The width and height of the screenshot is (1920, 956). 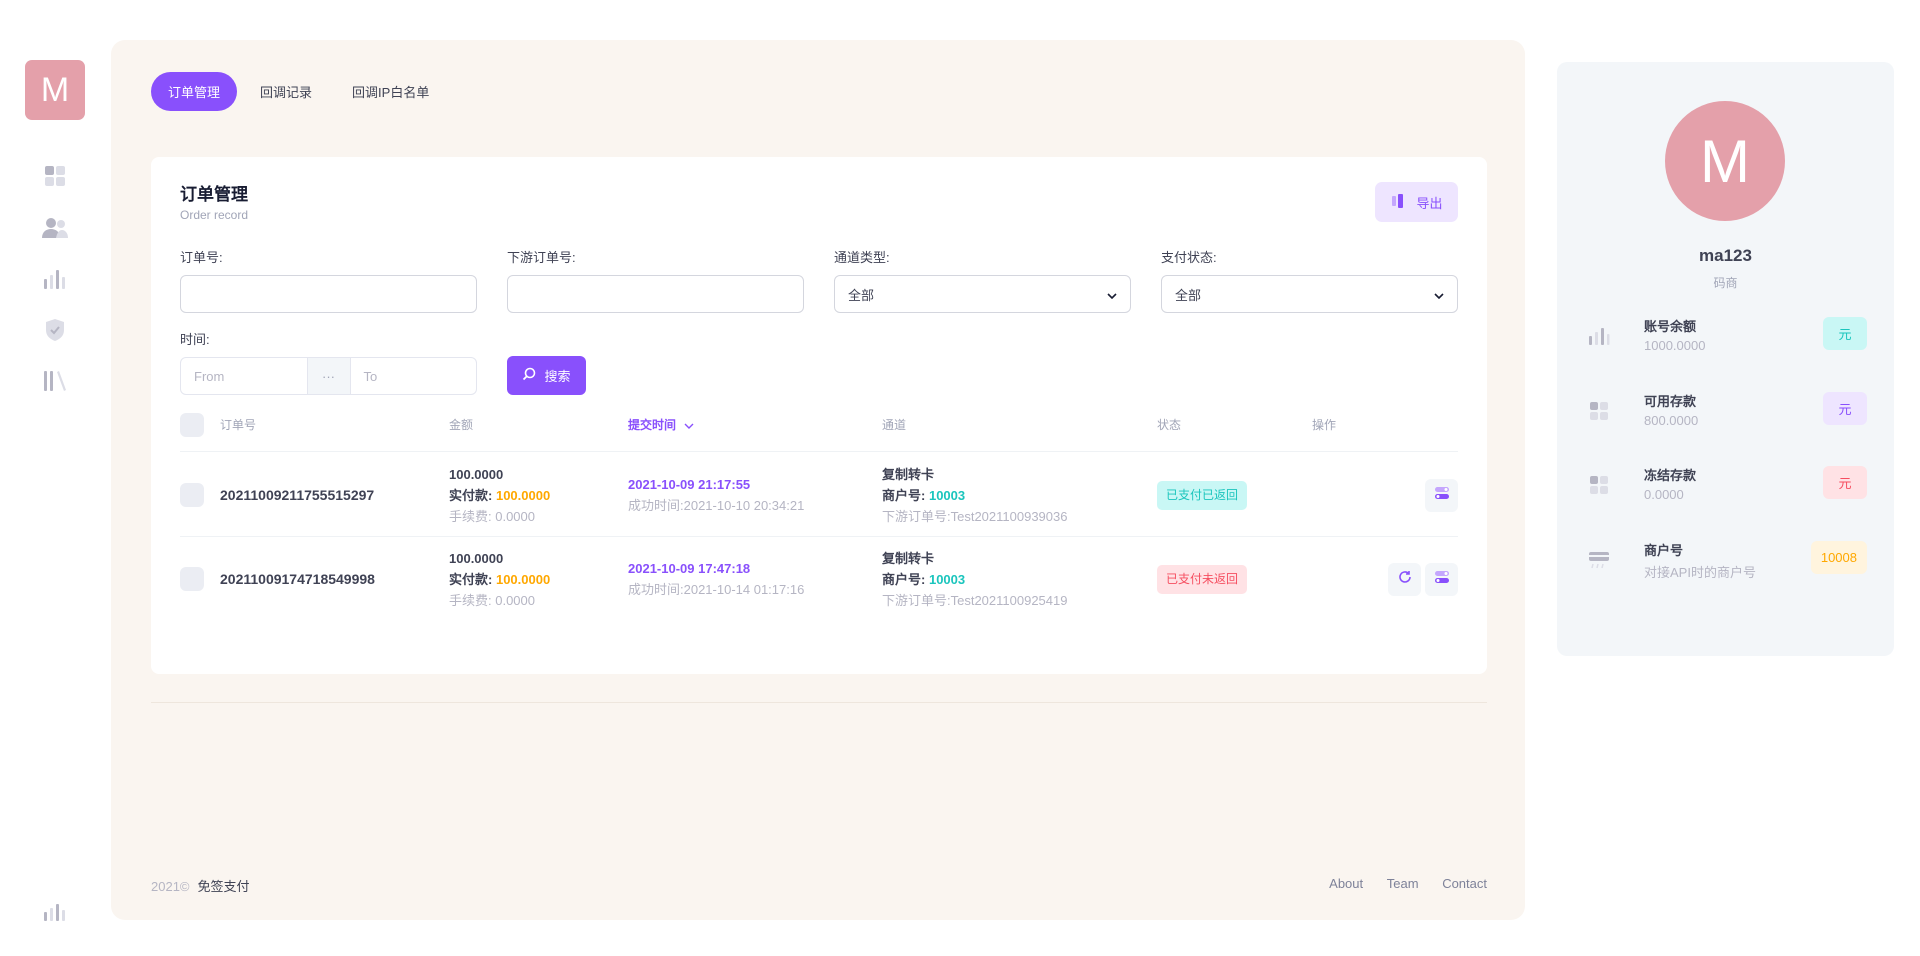 What do you see at coordinates (689, 425) in the screenshot?
I see `sort-down-icon` at bounding box center [689, 425].